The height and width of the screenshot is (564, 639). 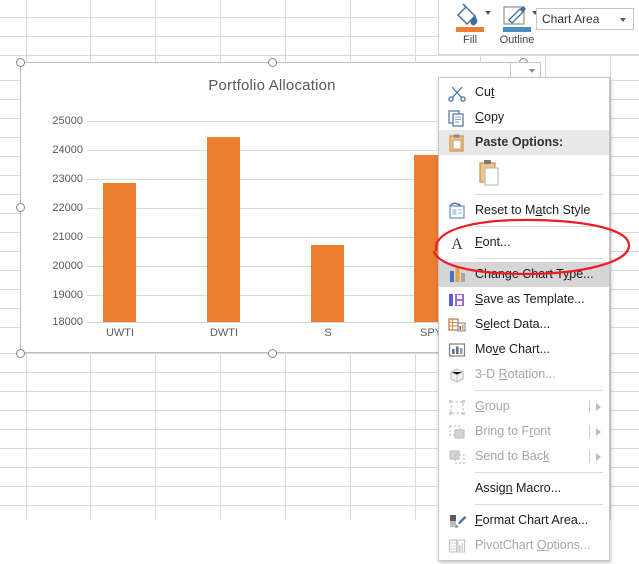 I want to click on menu-item-copy: Copy, so click(x=524, y=117).